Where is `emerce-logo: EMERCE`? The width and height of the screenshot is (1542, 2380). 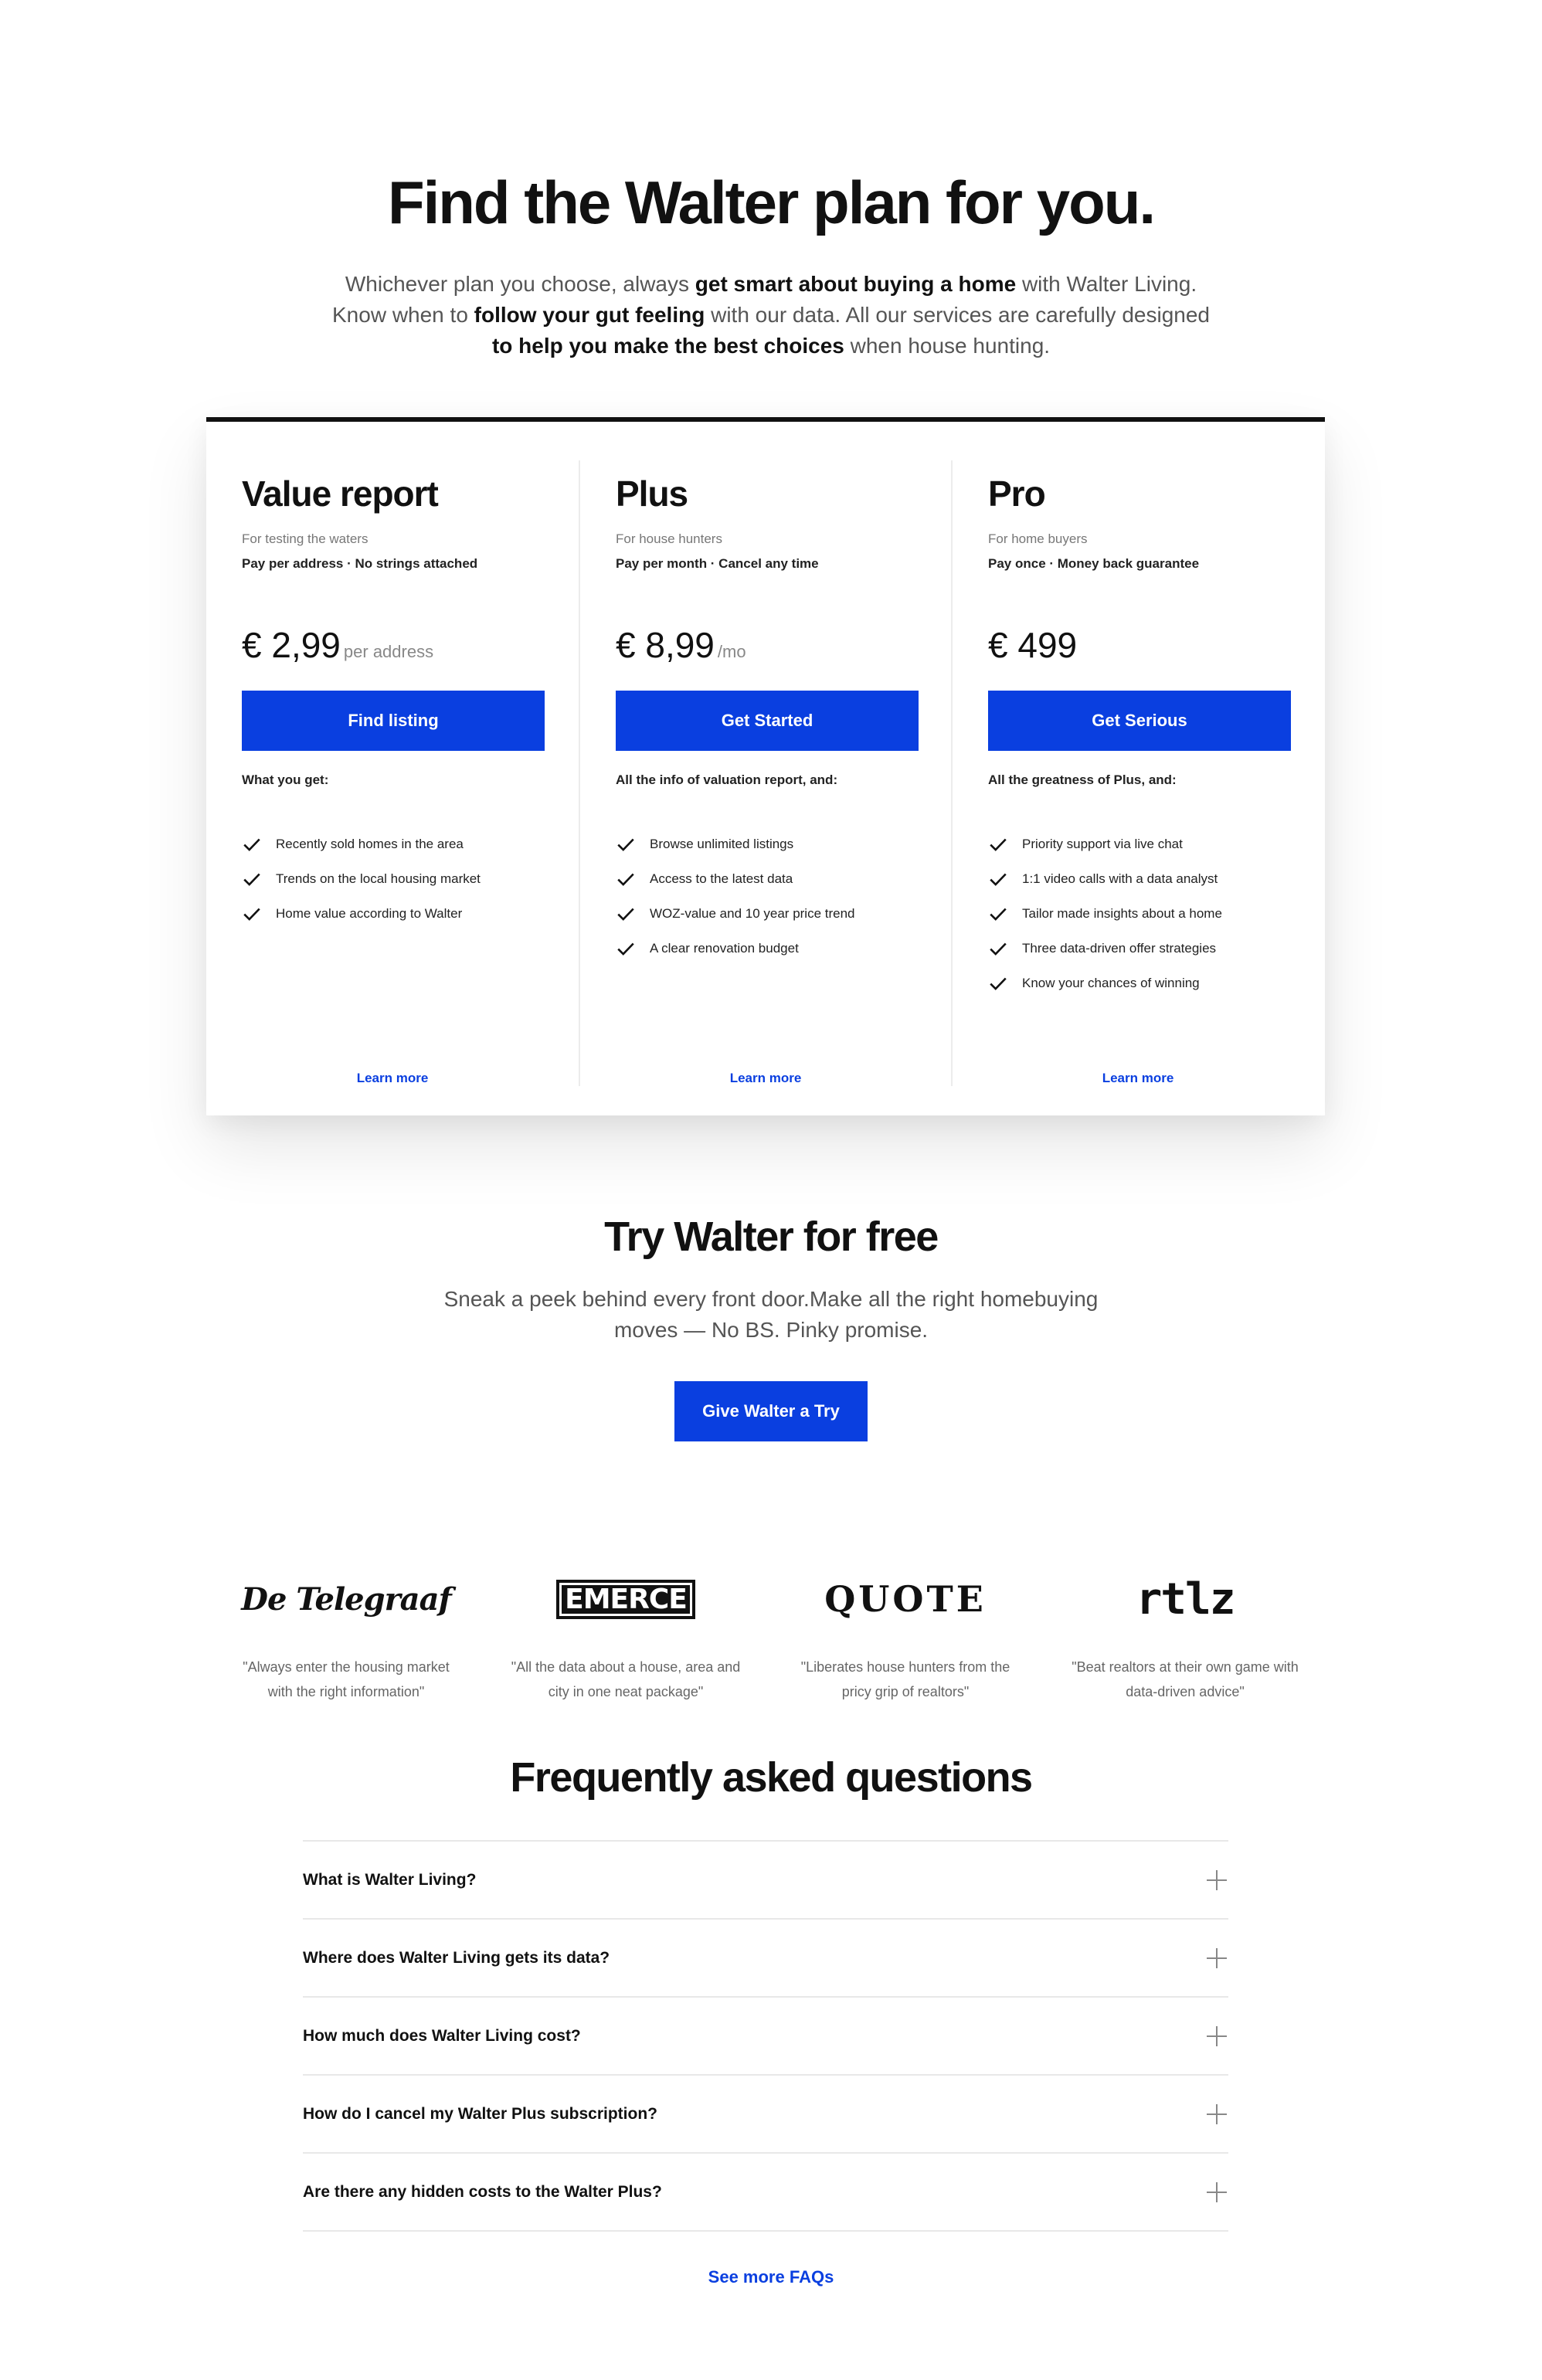
emerce-logo: EMERCE is located at coordinates (626, 1599).